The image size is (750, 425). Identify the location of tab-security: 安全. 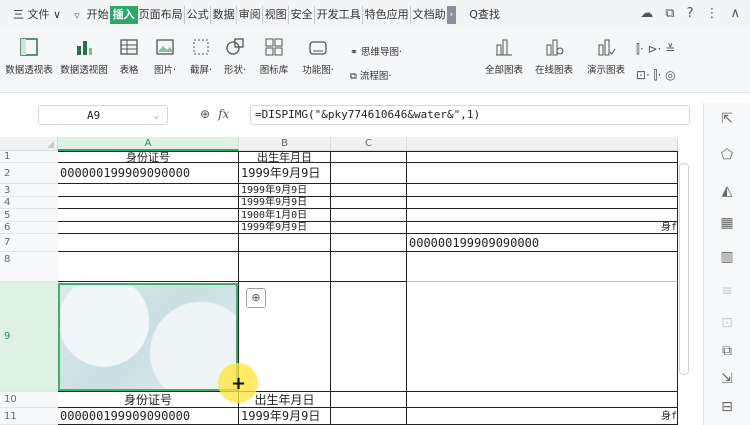
(300, 15).